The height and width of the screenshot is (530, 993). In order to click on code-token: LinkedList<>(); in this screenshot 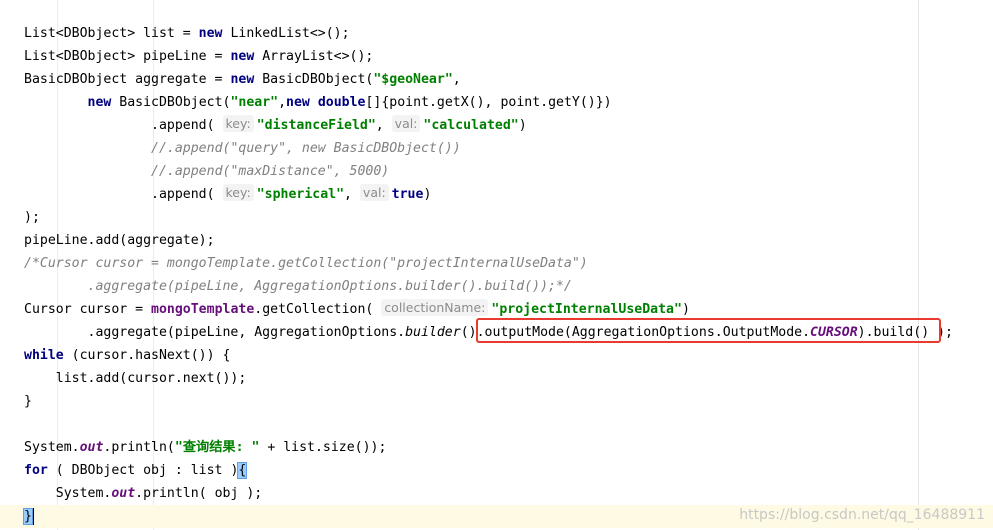, I will do `click(286, 33)`.